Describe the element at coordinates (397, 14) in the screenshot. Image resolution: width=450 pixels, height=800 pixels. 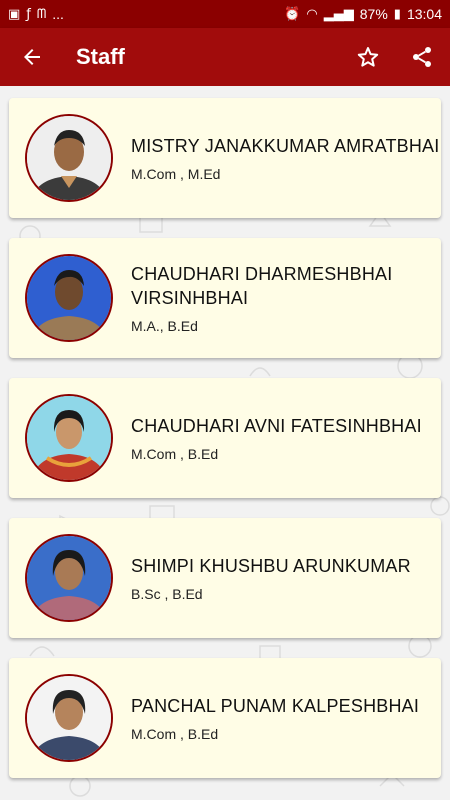
I see `battery-icon: ▮` at that location.